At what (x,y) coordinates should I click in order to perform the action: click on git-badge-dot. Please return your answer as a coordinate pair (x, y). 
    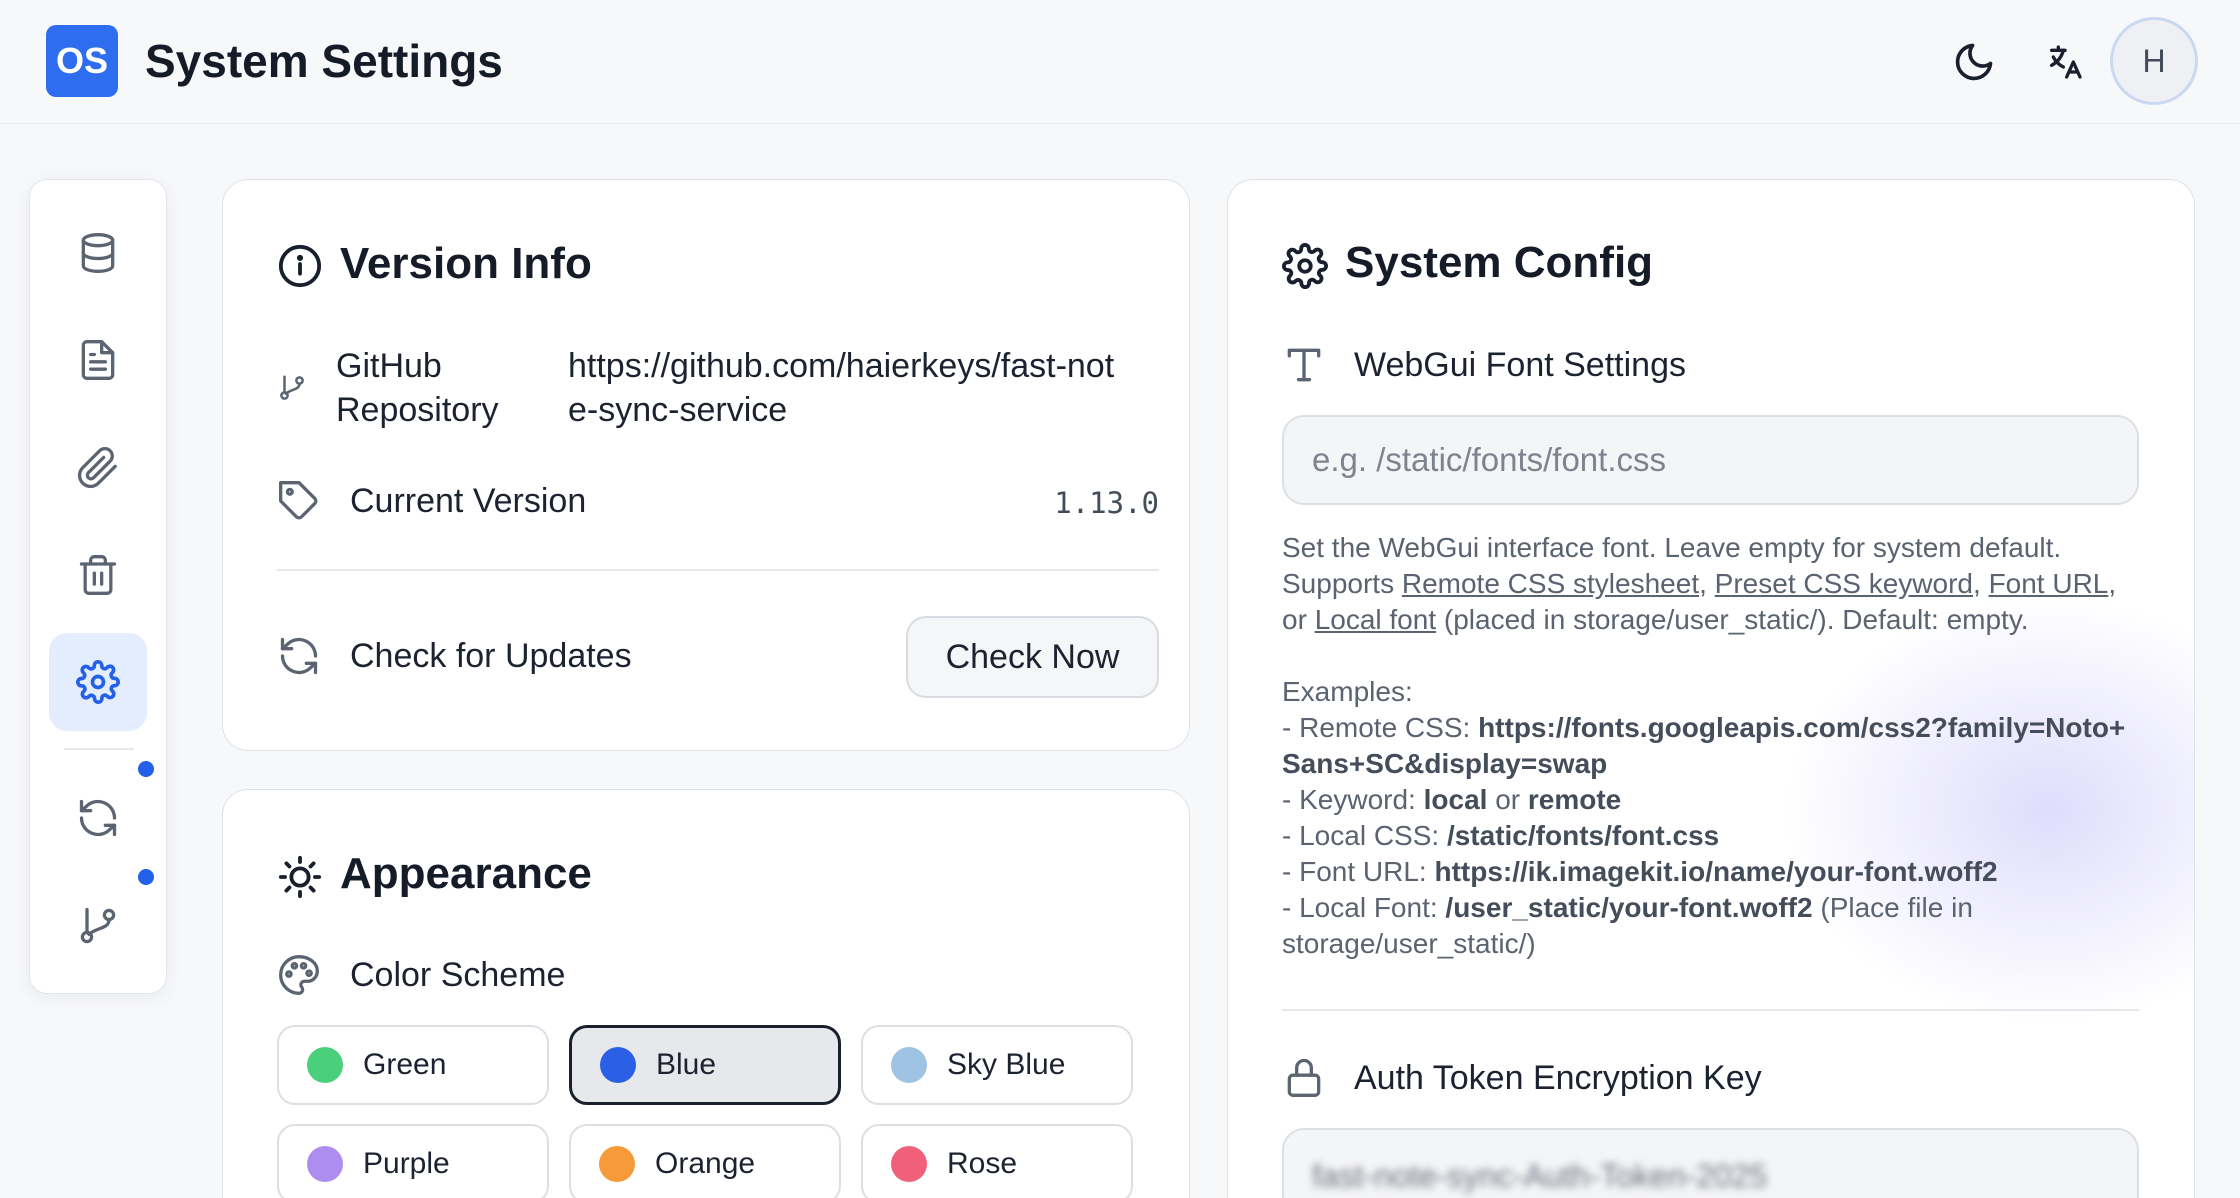
    Looking at the image, I should click on (146, 877).